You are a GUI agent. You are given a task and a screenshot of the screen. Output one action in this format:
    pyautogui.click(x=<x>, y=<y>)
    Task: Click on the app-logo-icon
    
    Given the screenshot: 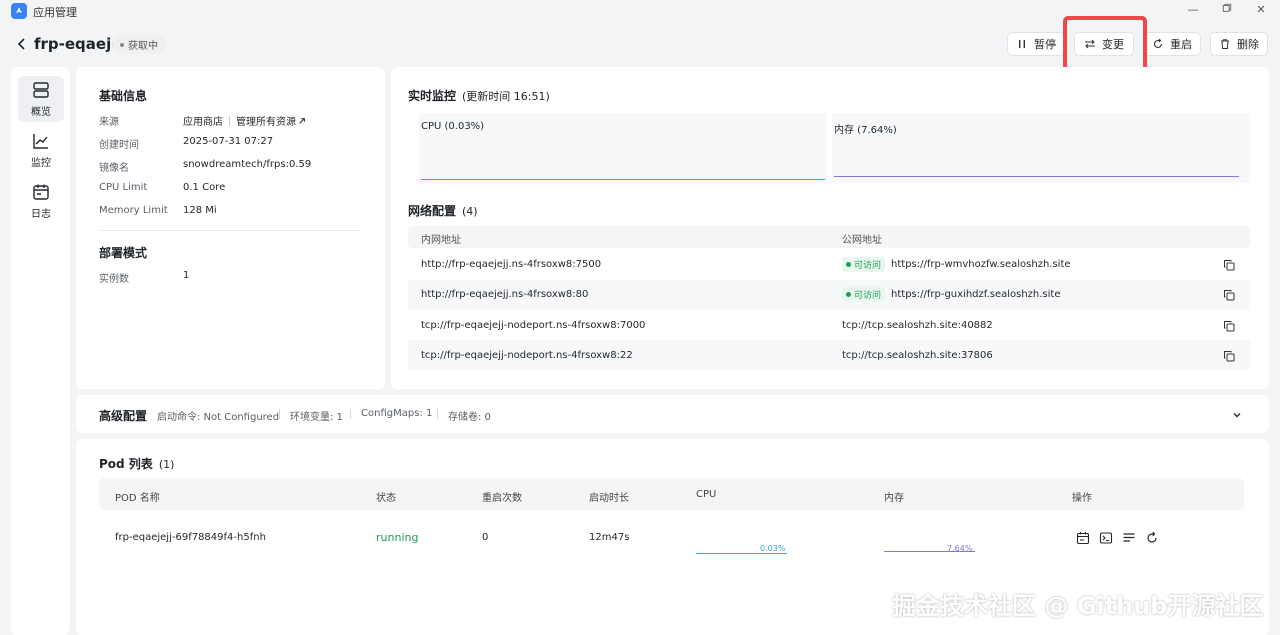 What is the action you would take?
    pyautogui.click(x=19, y=11)
    